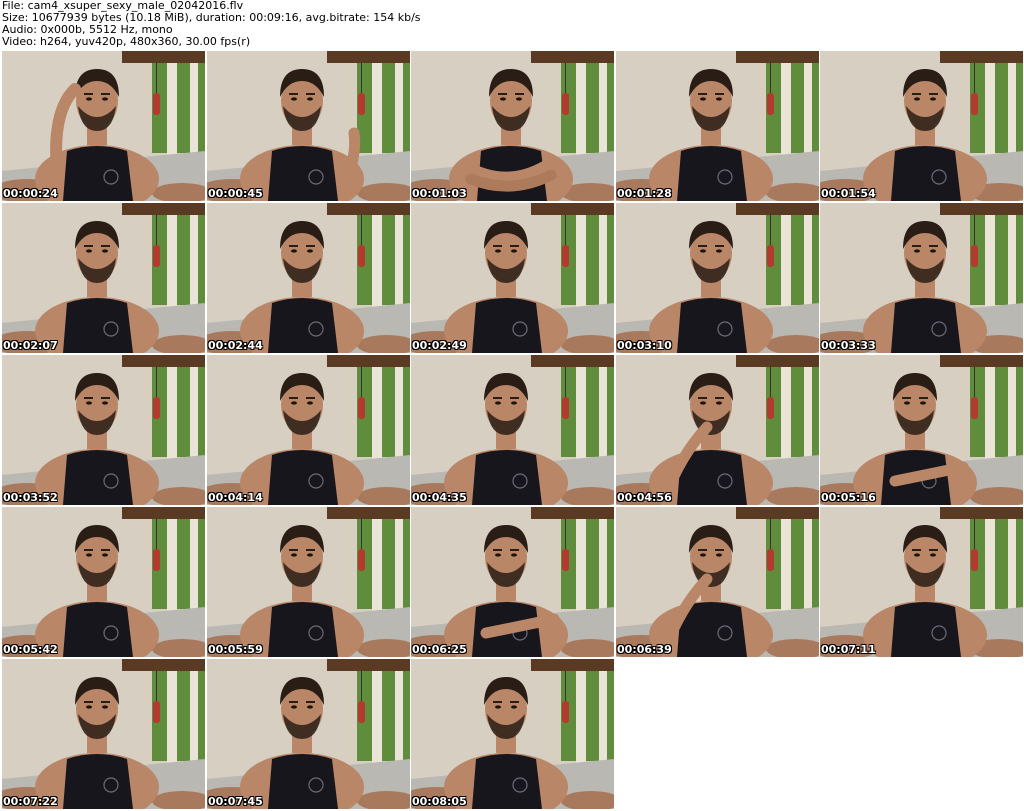 The width and height of the screenshot is (1024, 811). Describe the element at coordinates (848, 497) in the screenshot. I see `thumbnail-timestamp: 00:05:16` at that location.